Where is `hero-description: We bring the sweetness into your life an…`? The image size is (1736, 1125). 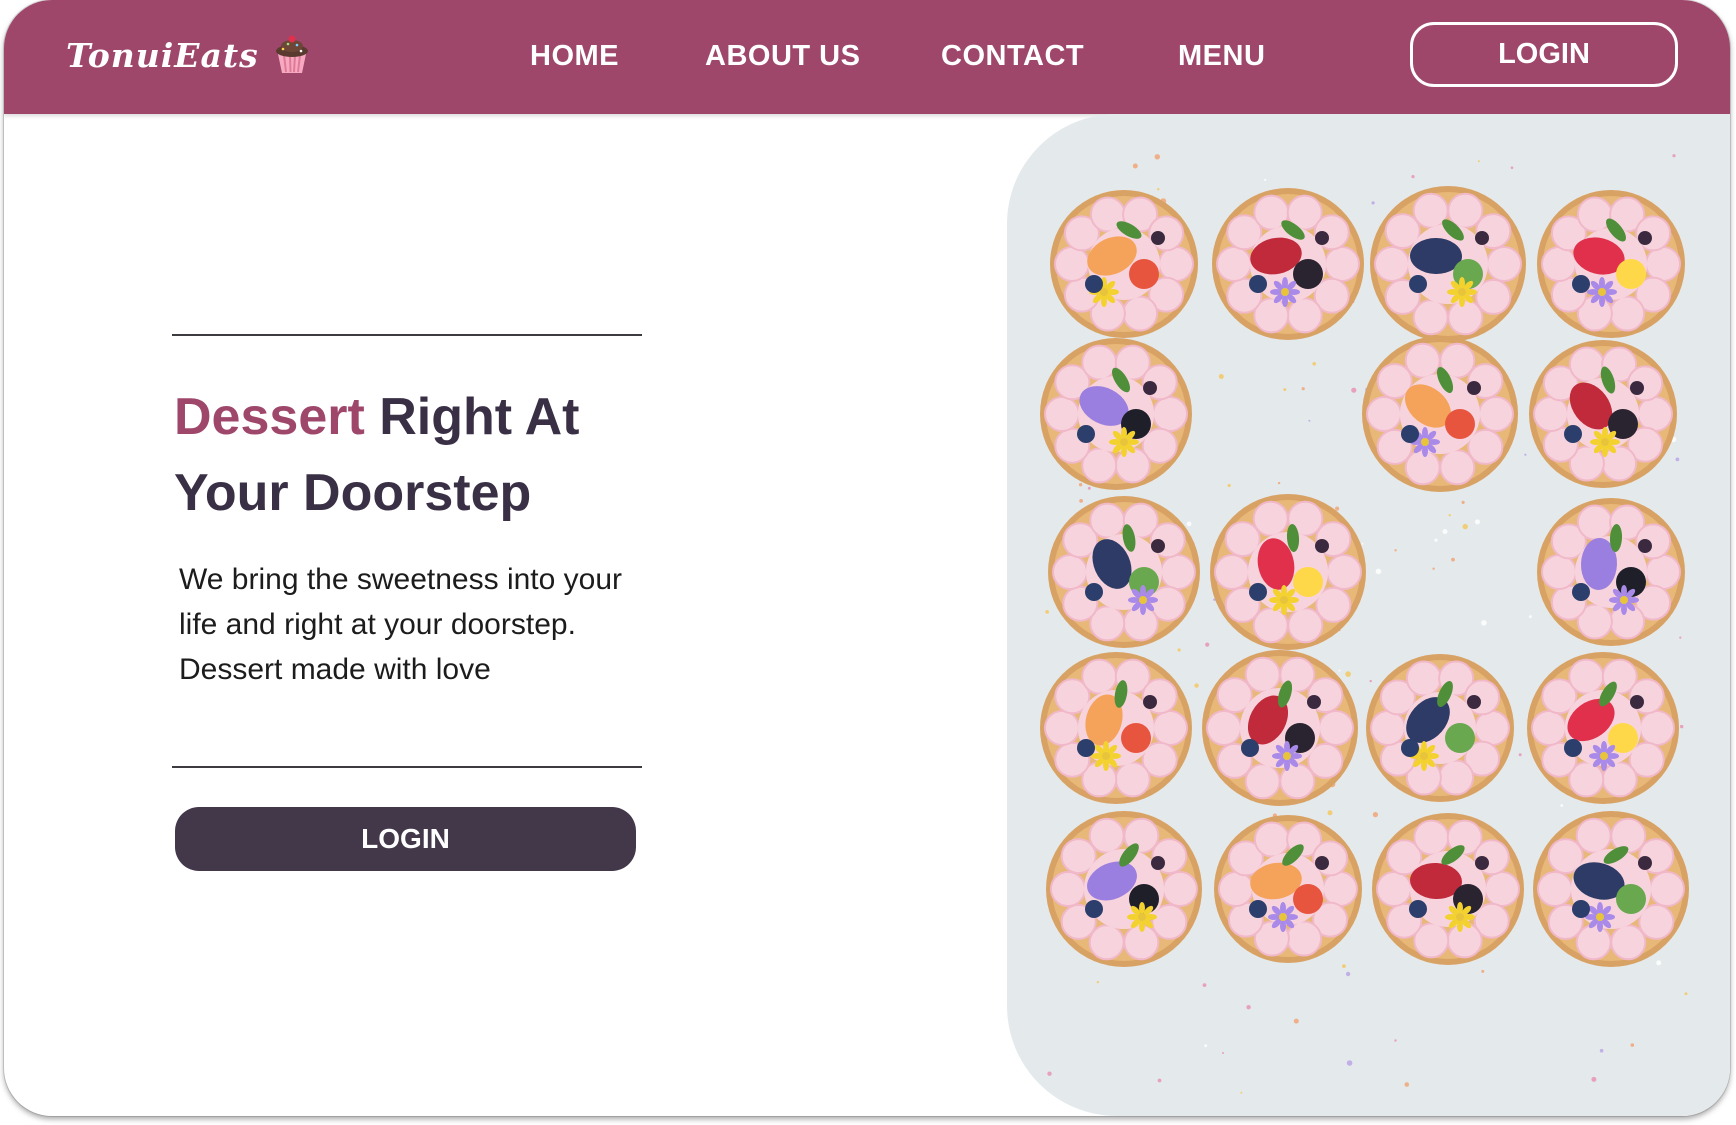
hero-description: We bring the sweetness into your life an… is located at coordinates (401, 624).